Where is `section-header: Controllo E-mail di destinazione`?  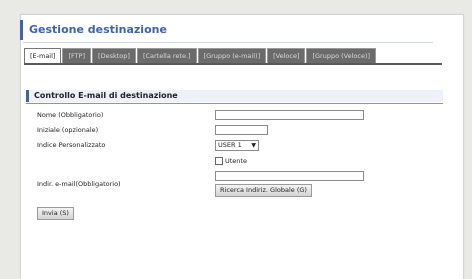
section-header: Controllo E-mail di destinazione is located at coordinates (234, 96).